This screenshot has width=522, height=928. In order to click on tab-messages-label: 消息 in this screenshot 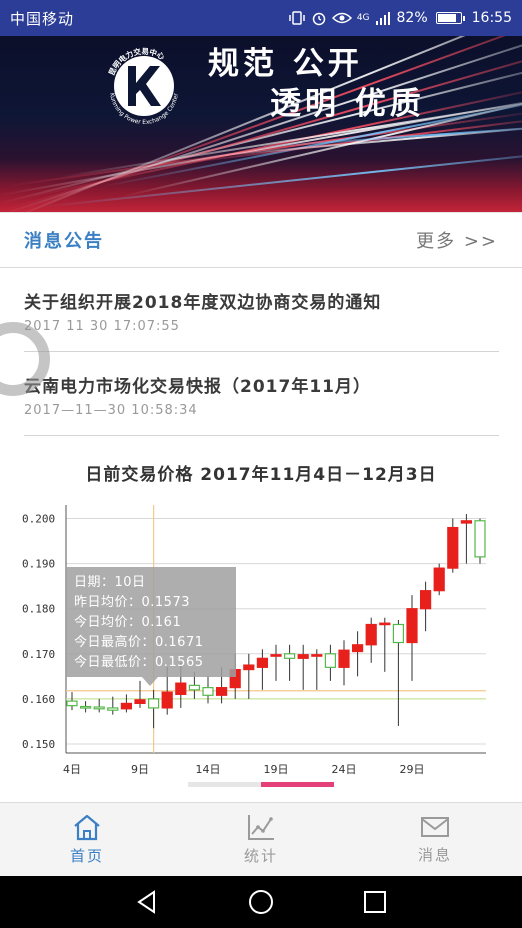, I will do `click(434, 855)`.